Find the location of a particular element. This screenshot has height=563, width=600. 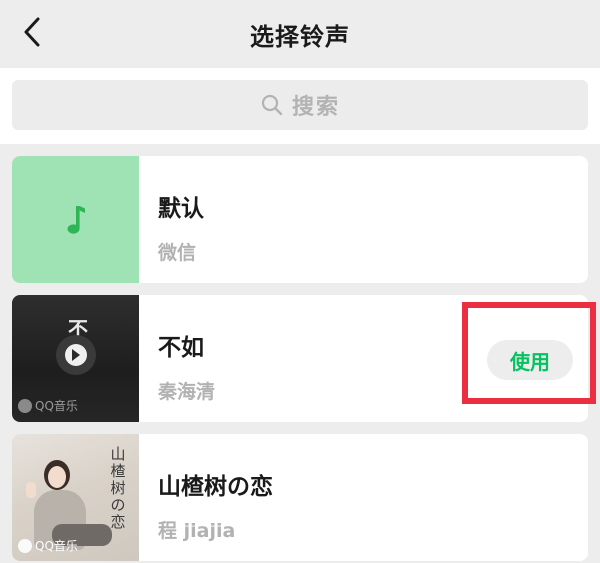

play-icon is located at coordinates (76, 355).